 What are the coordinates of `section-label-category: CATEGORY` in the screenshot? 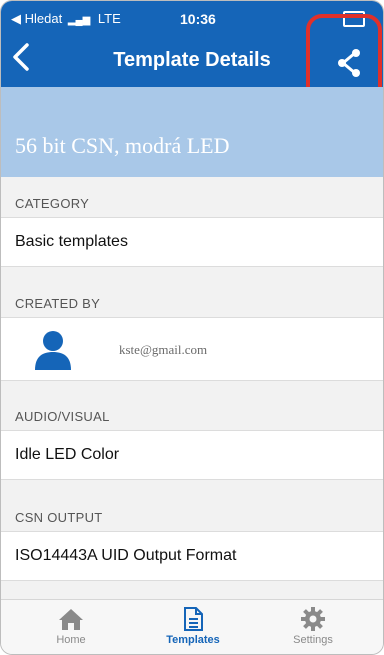 It's located at (52, 203).